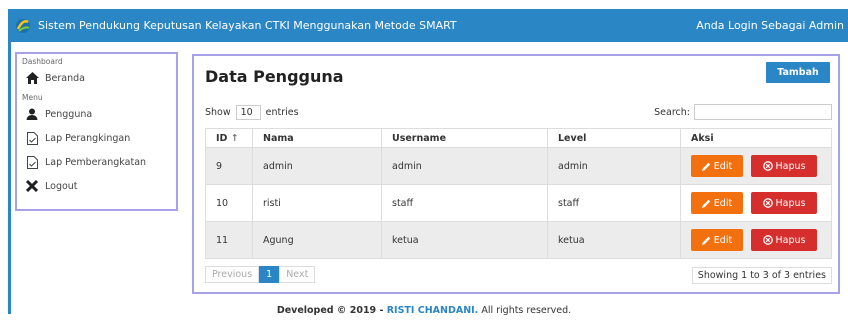 The image size is (848, 331). What do you see at coordinates (32, 114) in the screenshot?
I see `user-icon` at bounding box center [32, 114].